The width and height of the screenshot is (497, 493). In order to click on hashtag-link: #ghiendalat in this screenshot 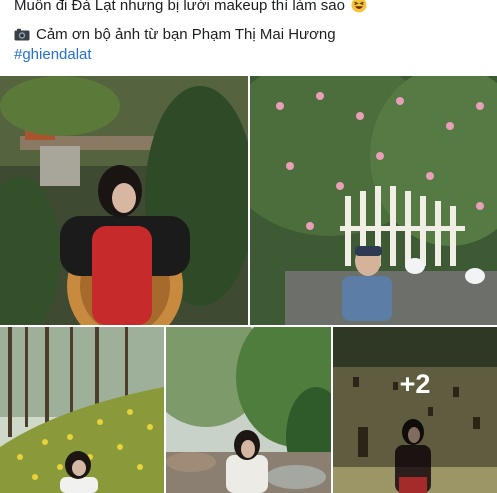, I will do `click(53, 54)`.